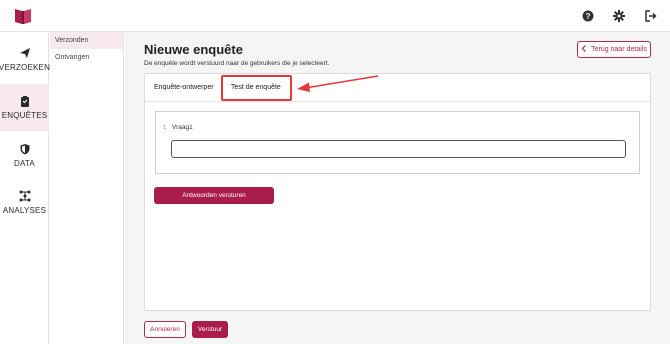  What do you see at coordinates (338, 83) in the screenshot?
I see `annotation-arrow-icon` at bounding box center [338, 83].